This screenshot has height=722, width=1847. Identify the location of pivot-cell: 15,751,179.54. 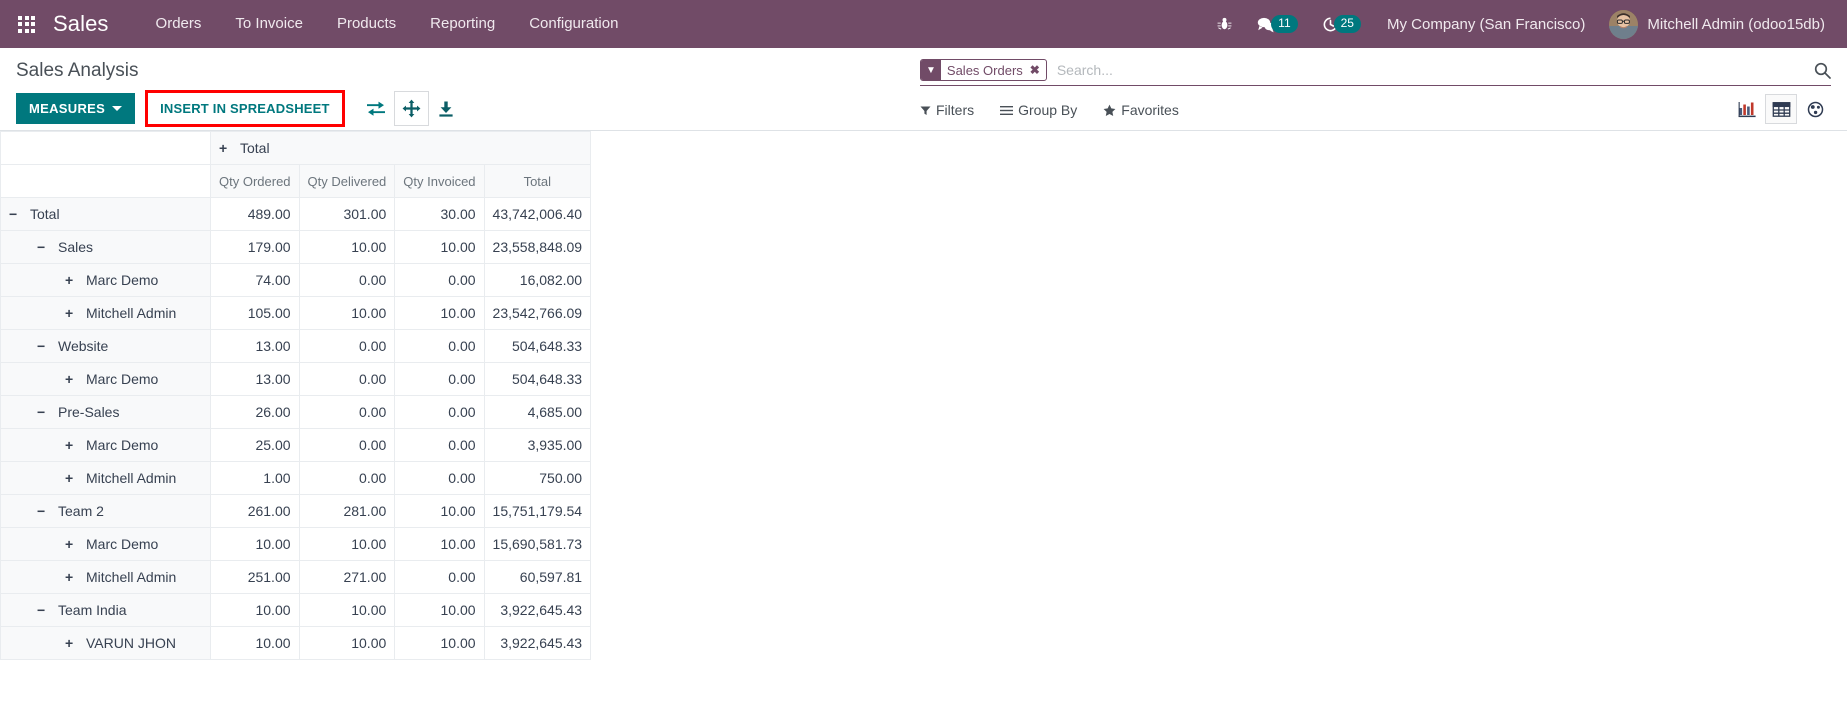
(537, 511).